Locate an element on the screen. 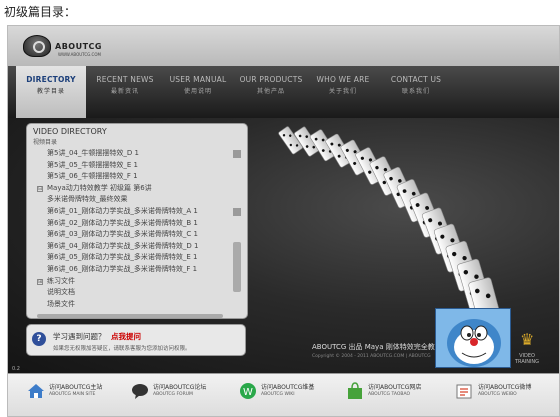 Image resolution: width=560 pixels, height=417 pixels. list-item: 第5讲_06_牛顿摆摆特效_F 1 is located at coordinates (129, 177).